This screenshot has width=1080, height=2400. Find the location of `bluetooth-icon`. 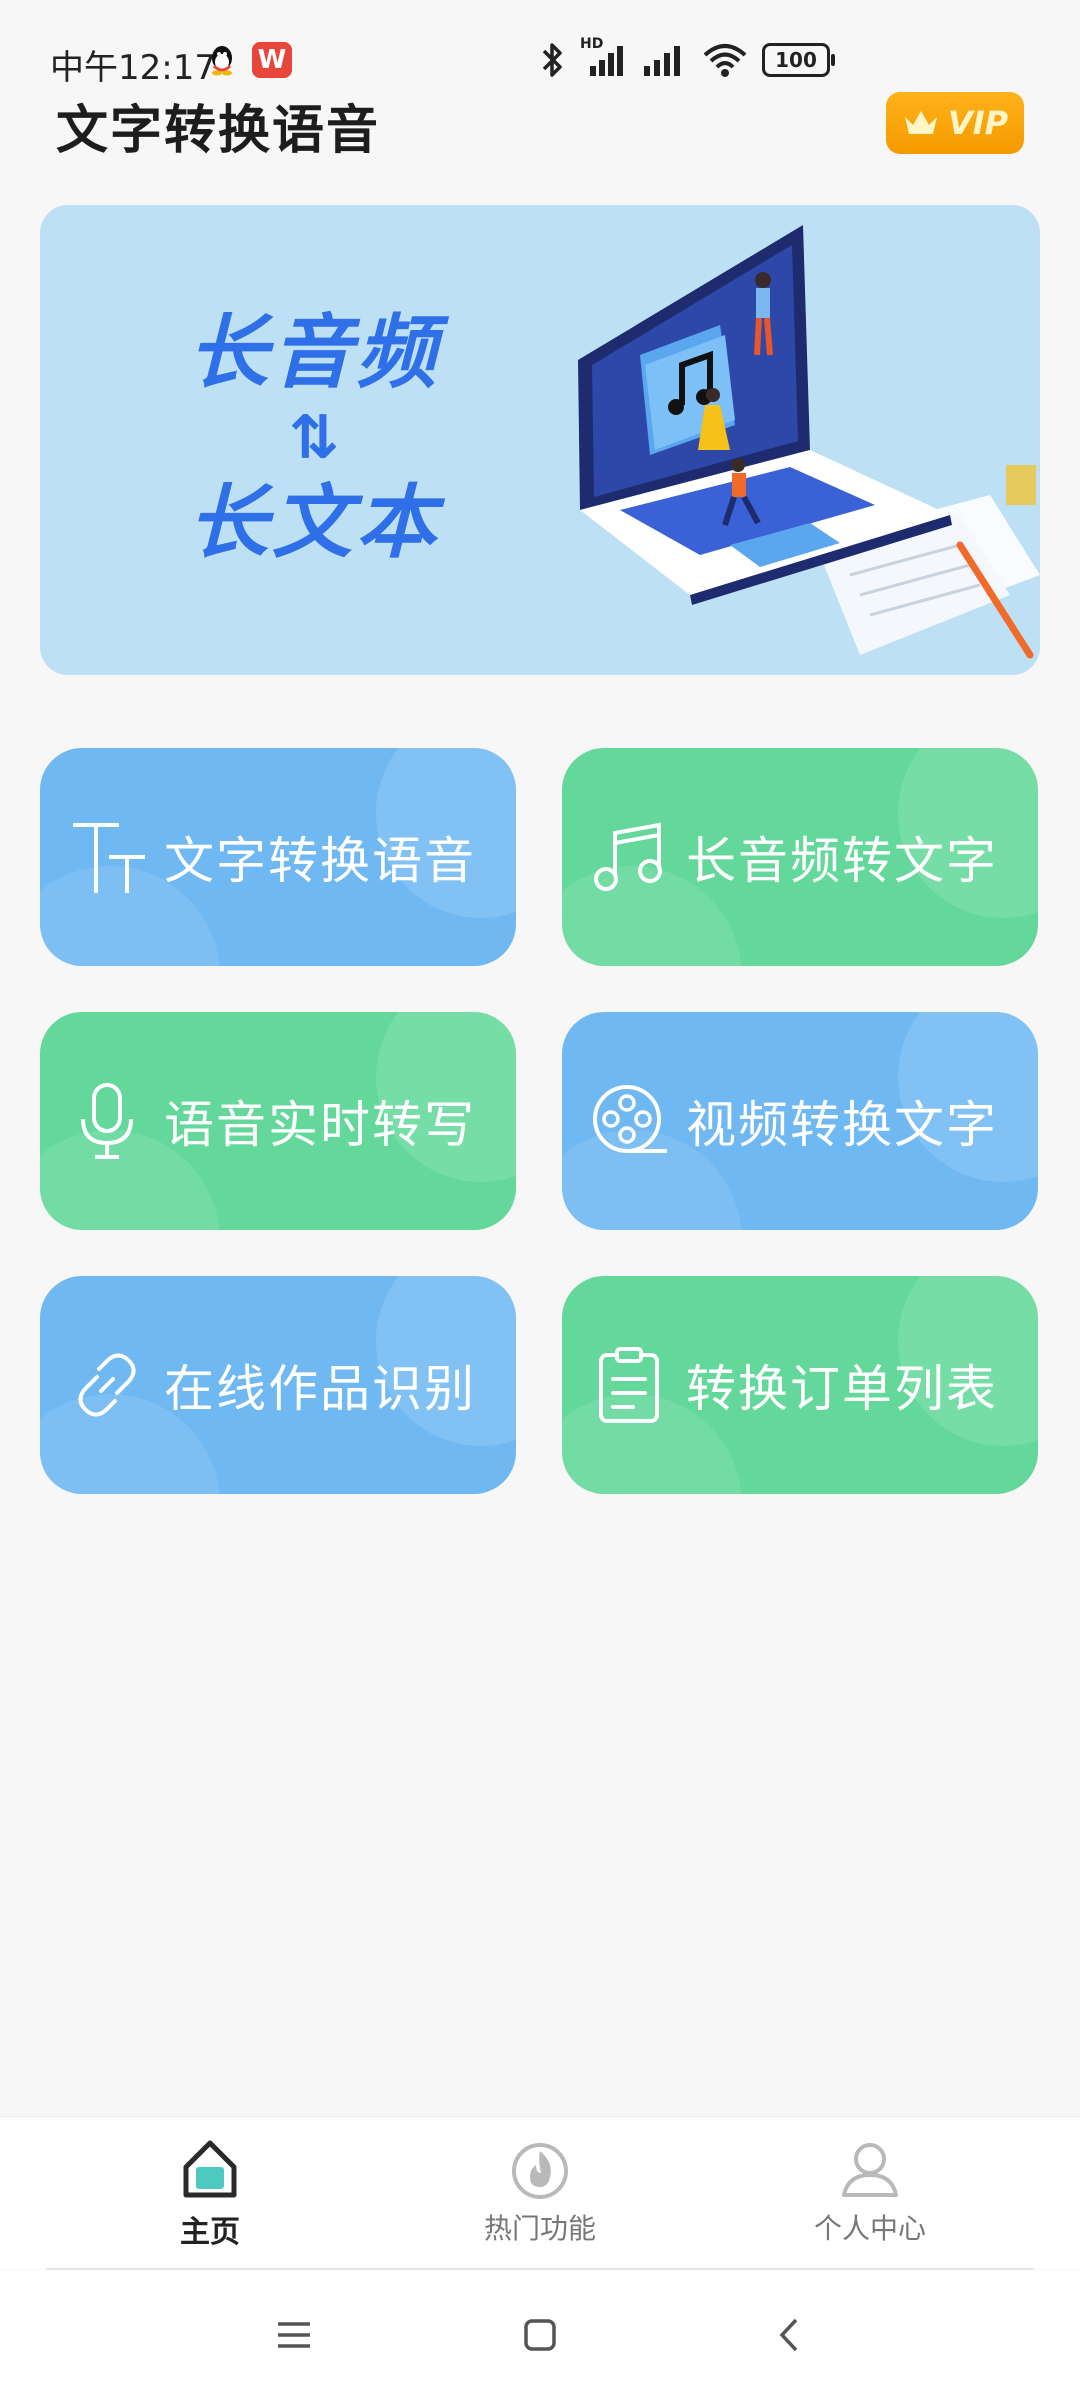

bluetooth-icon is located at coordinates (552, 60).